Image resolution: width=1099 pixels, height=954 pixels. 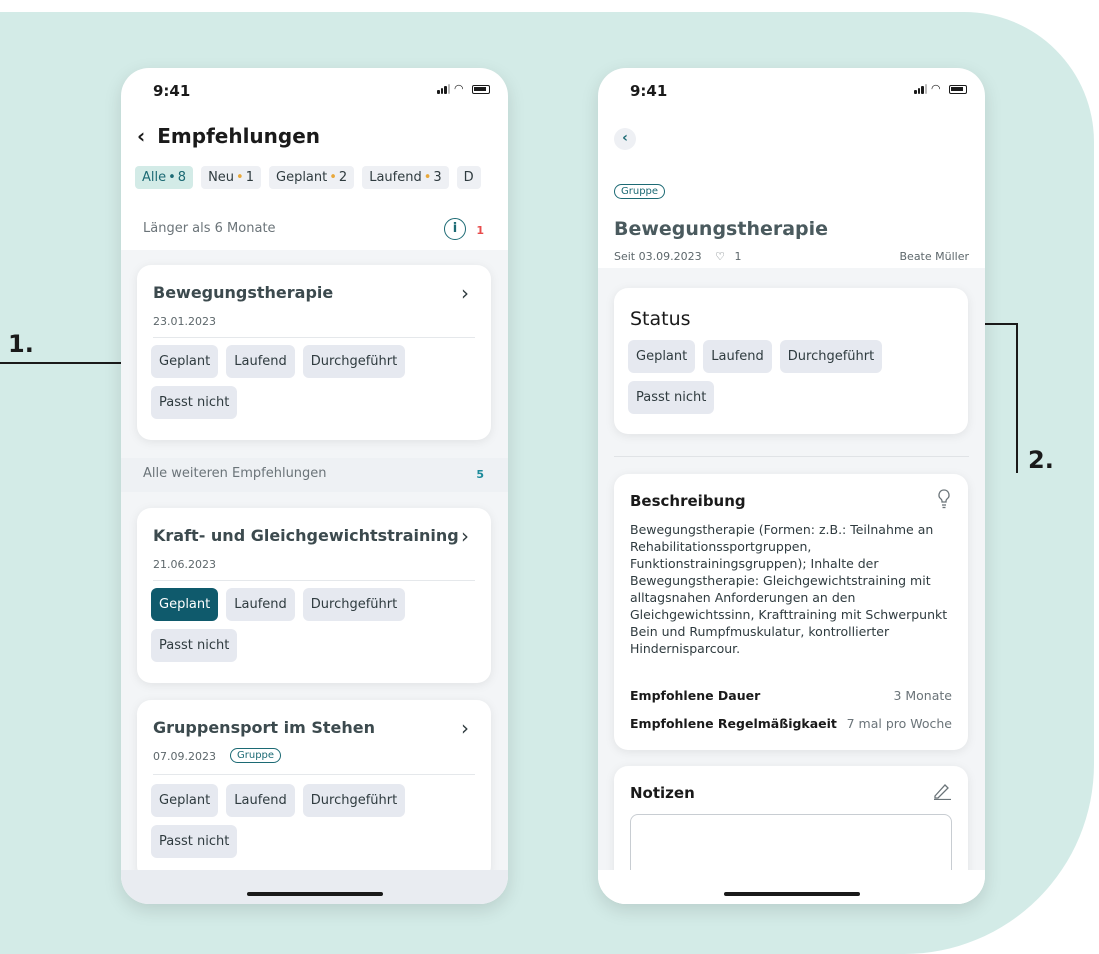 What do you see at coordinates (662, 793) in the screenshot?
I see `notes-heading: Notizen` at bounding box center [662, 793].